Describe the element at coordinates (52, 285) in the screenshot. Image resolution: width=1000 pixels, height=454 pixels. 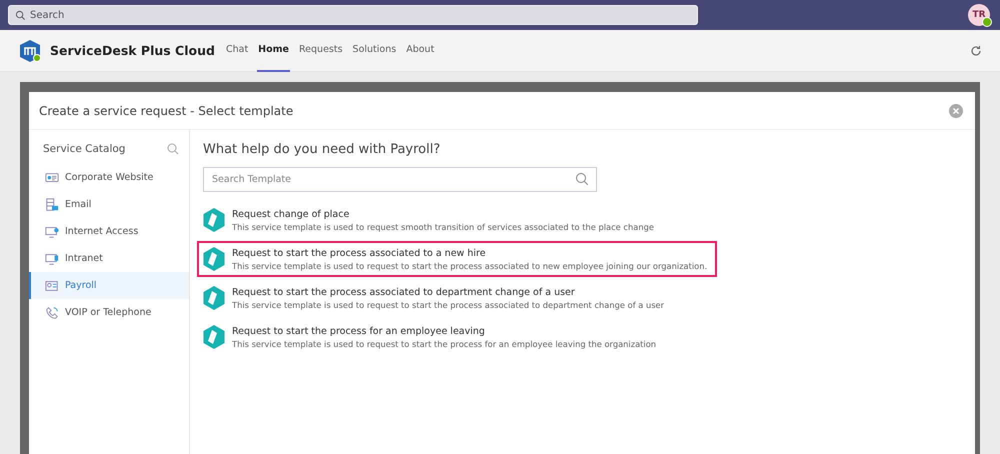
I see `id-card-icon` at that location.